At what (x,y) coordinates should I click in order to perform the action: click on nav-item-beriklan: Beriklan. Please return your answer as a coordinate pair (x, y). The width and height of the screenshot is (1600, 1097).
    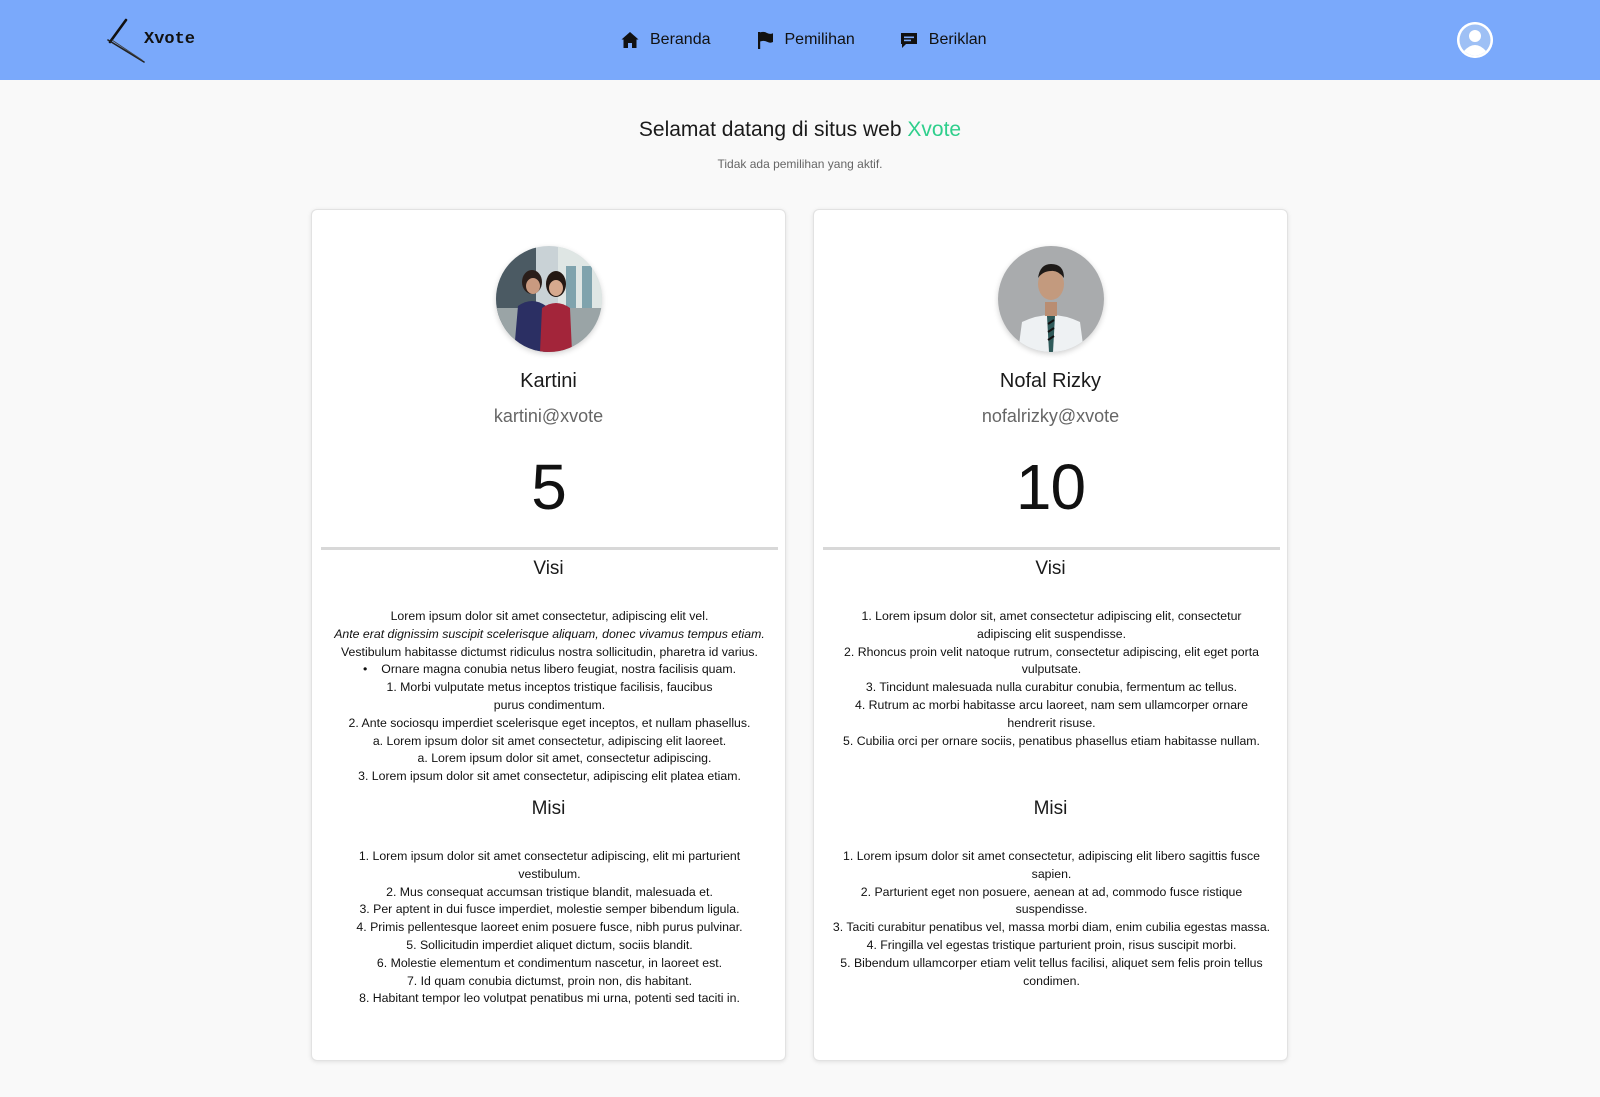
    Looking at the image, I should click on (943, 40).